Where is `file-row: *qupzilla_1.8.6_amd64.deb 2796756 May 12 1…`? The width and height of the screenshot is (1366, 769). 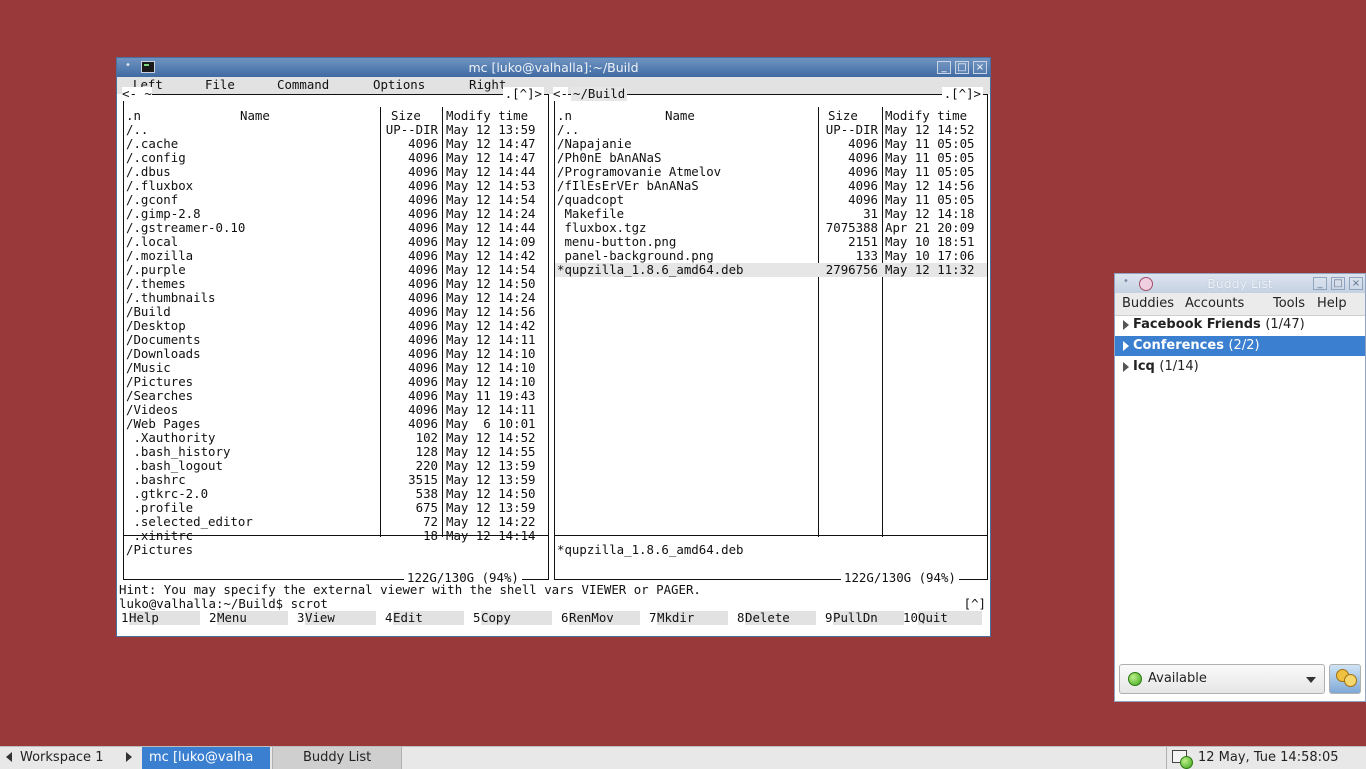 file-row: *qupzilla_1.8.6_amd64.deb 2796756 May 12 1… is located at coordinates (771, 270).